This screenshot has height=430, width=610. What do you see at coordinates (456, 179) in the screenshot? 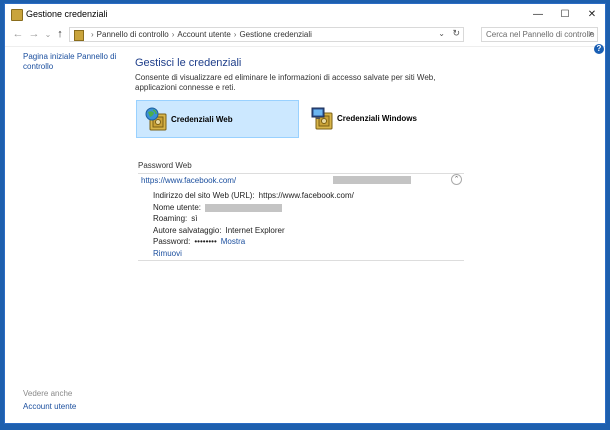
I see `collapse-chevron-icon: ⌃` at bounding box center [456, 179].